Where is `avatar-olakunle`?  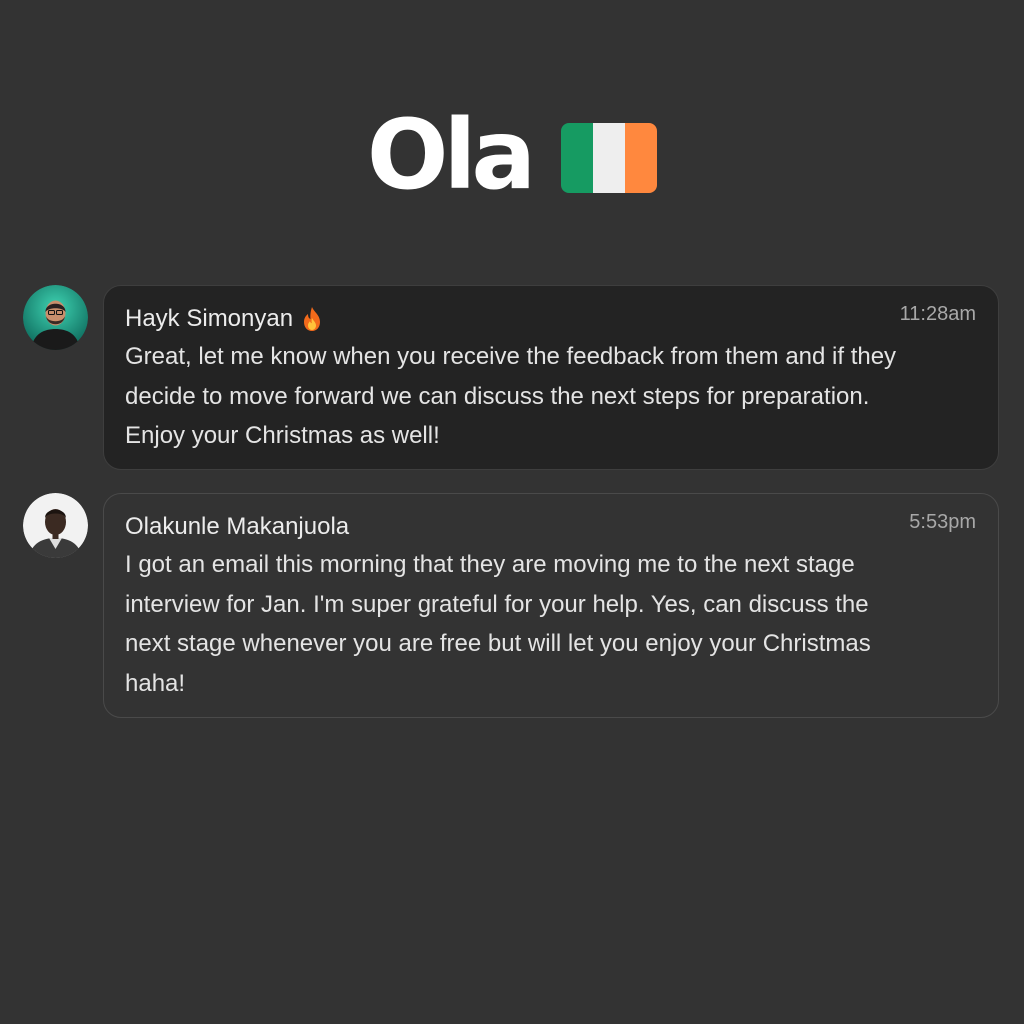 avatar-olakunle is located at coordinates (55, 525).